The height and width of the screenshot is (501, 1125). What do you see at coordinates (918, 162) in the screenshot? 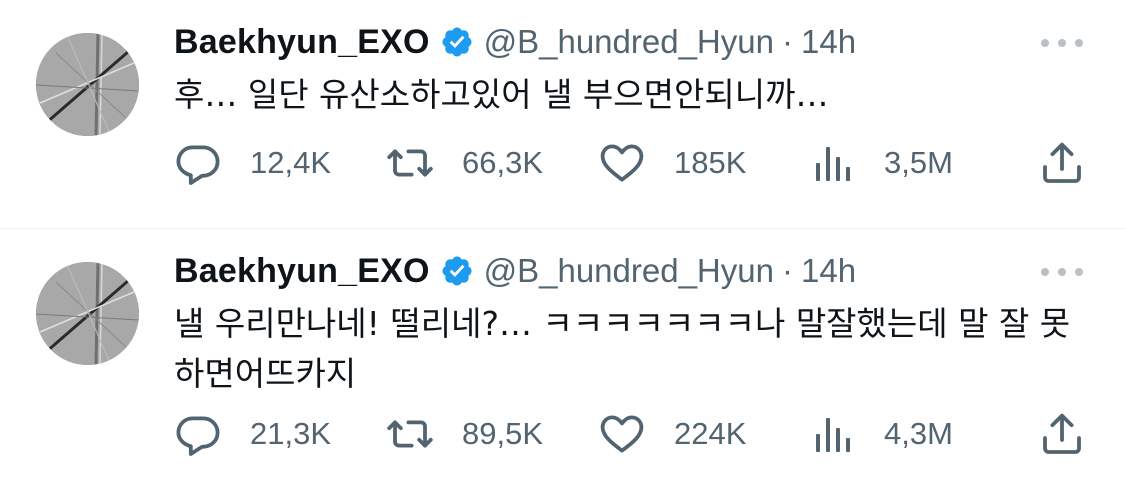
I see `view-count: 3,5M` at bounding box center [918, 162].